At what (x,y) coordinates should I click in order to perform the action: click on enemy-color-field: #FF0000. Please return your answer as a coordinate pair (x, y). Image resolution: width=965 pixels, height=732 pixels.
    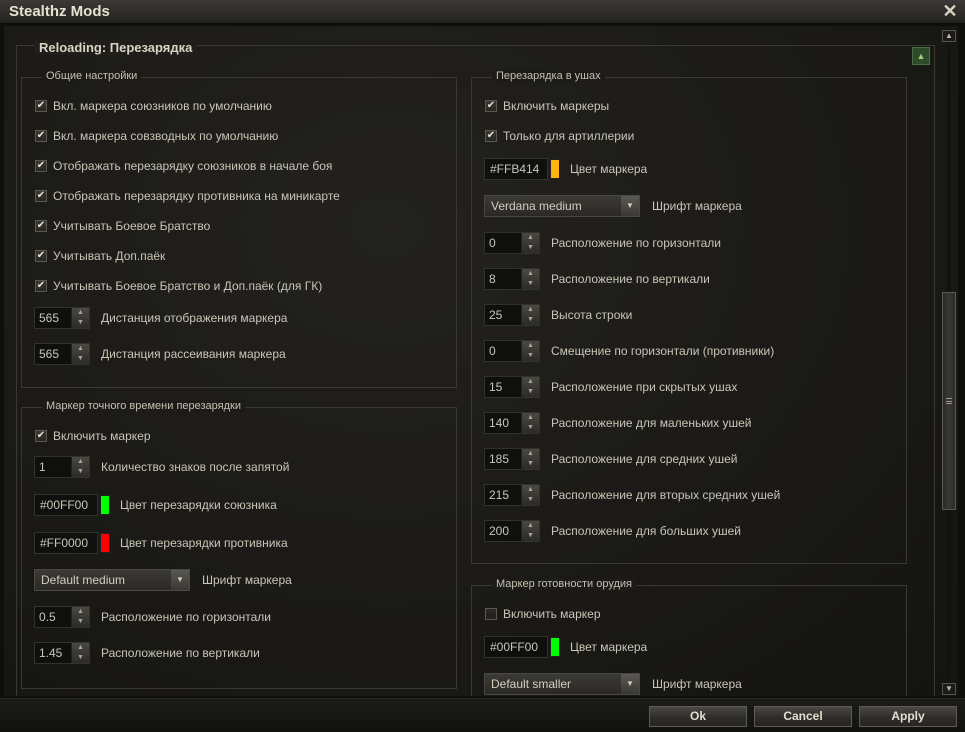
    Looking at the image, I should click on (72, 543).